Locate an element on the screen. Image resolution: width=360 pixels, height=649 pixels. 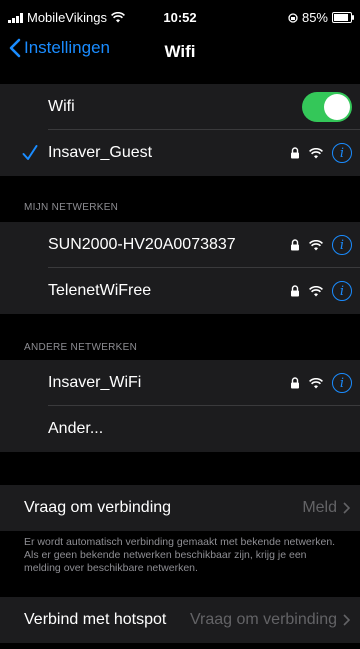
battery-icon is located at coordinates (343, 17).